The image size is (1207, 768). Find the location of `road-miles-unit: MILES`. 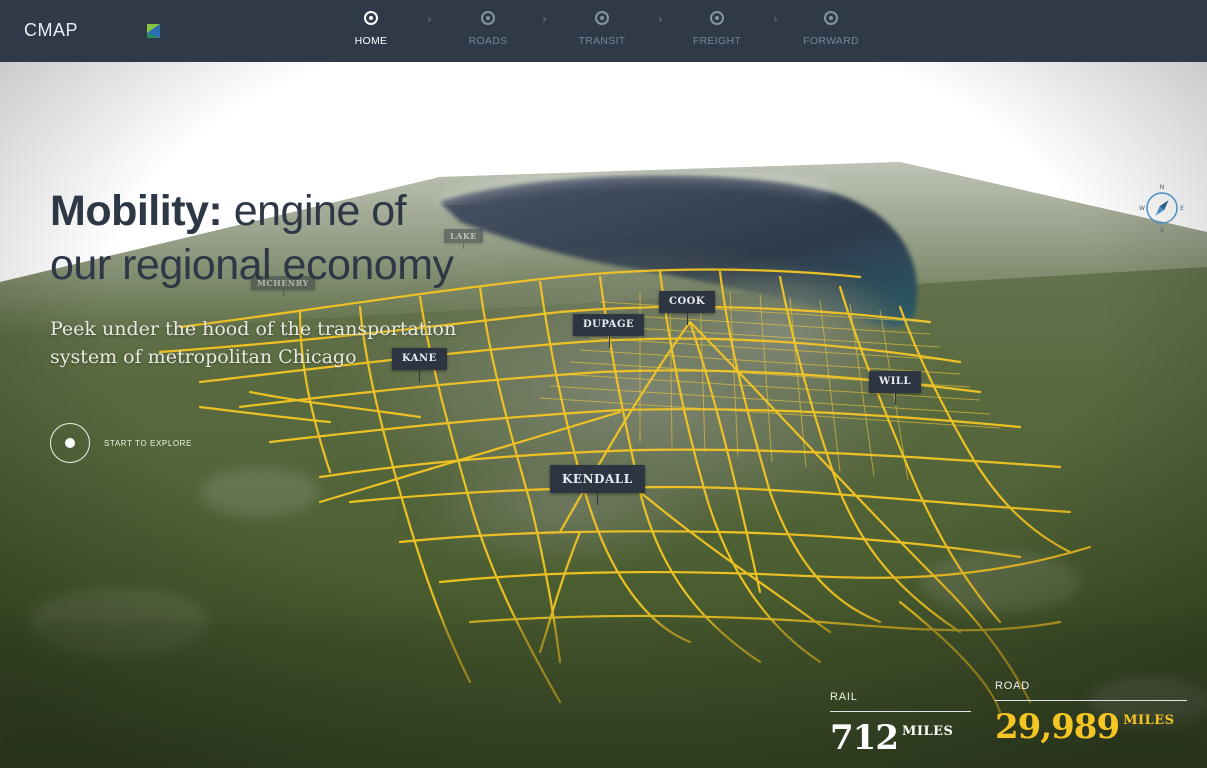

road-miles-unit: MILES is located at coordinates (1149, 720).